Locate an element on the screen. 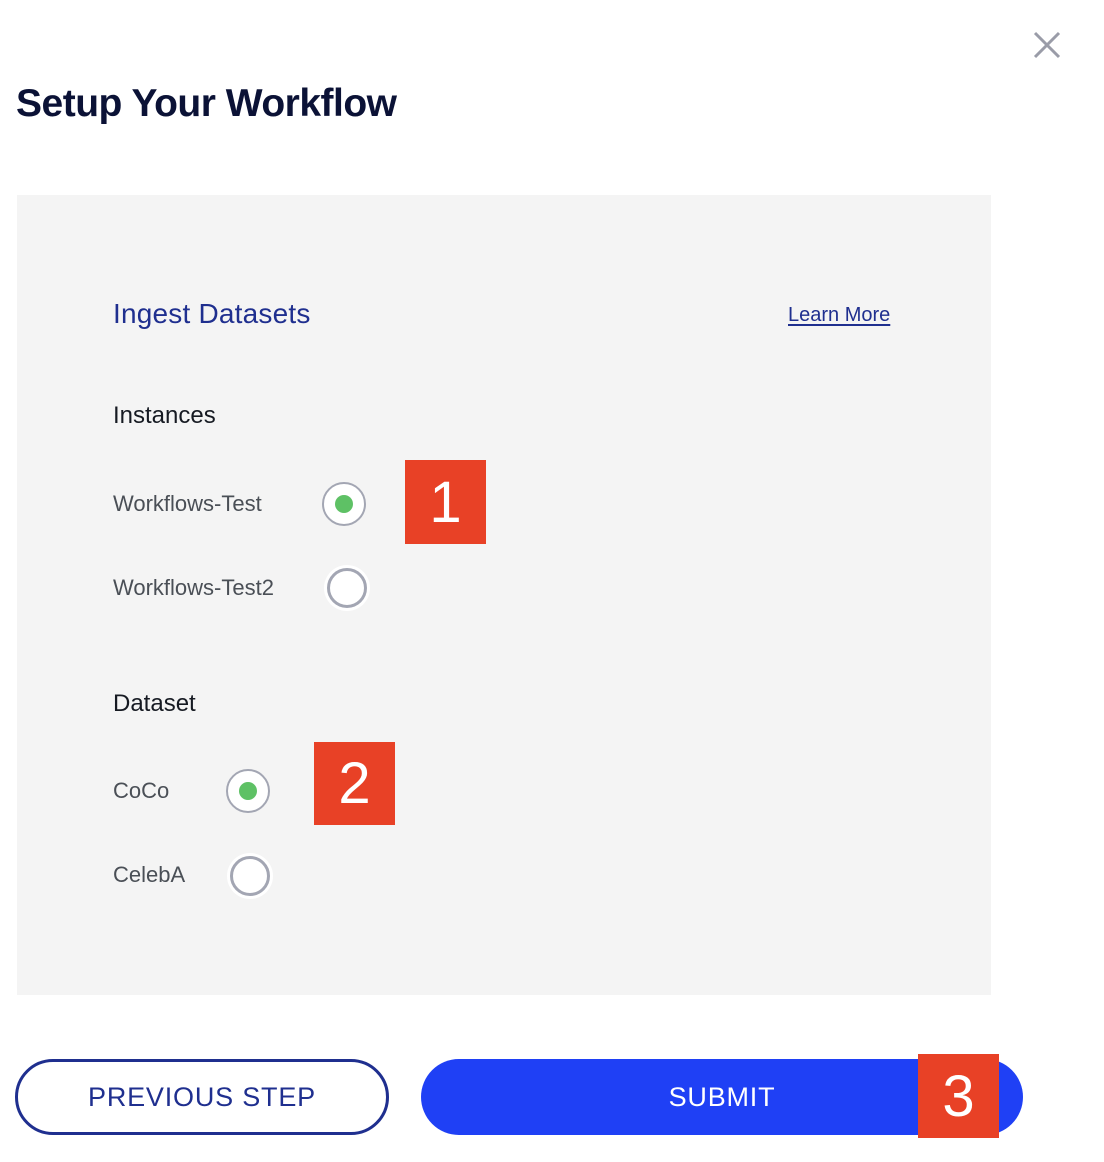 The image size is (1104, 1162). dataset-label: Dataset is located at coordinates (154, 703).